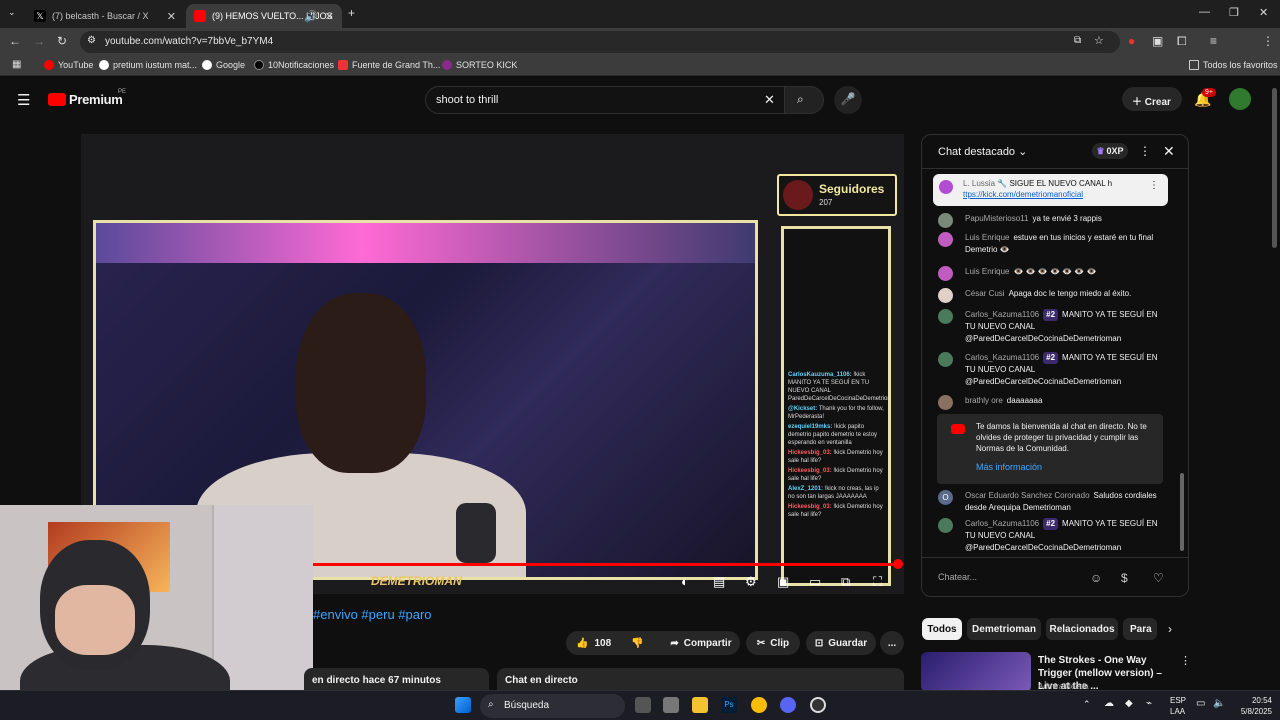 The height and width of the screenshot is (720, 1280). Describe the element at coordinates (1124, 578) in the screenshot. I see `super-chat-icon: $` at that location.